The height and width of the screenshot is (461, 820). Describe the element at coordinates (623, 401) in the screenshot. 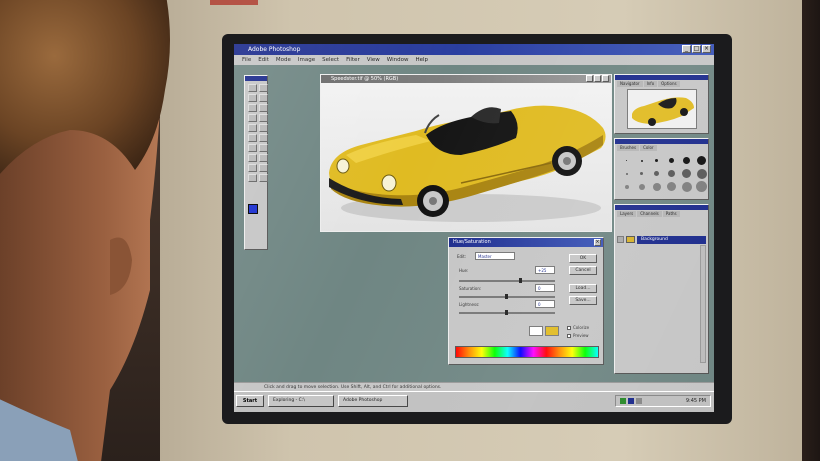

I see `network-icon` at that location.